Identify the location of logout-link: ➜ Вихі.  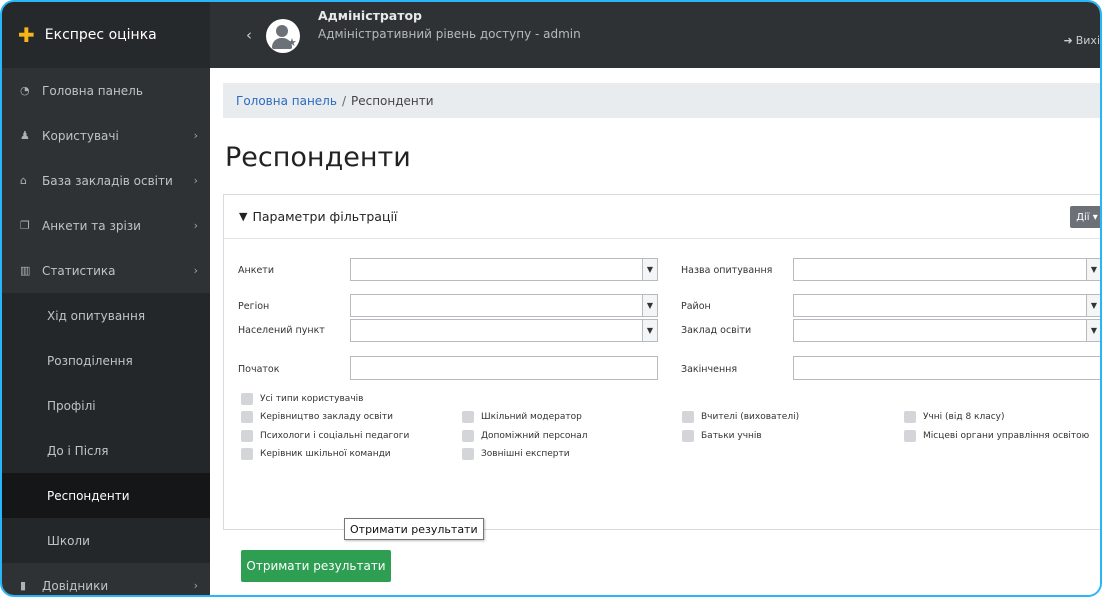
(1082, 40).